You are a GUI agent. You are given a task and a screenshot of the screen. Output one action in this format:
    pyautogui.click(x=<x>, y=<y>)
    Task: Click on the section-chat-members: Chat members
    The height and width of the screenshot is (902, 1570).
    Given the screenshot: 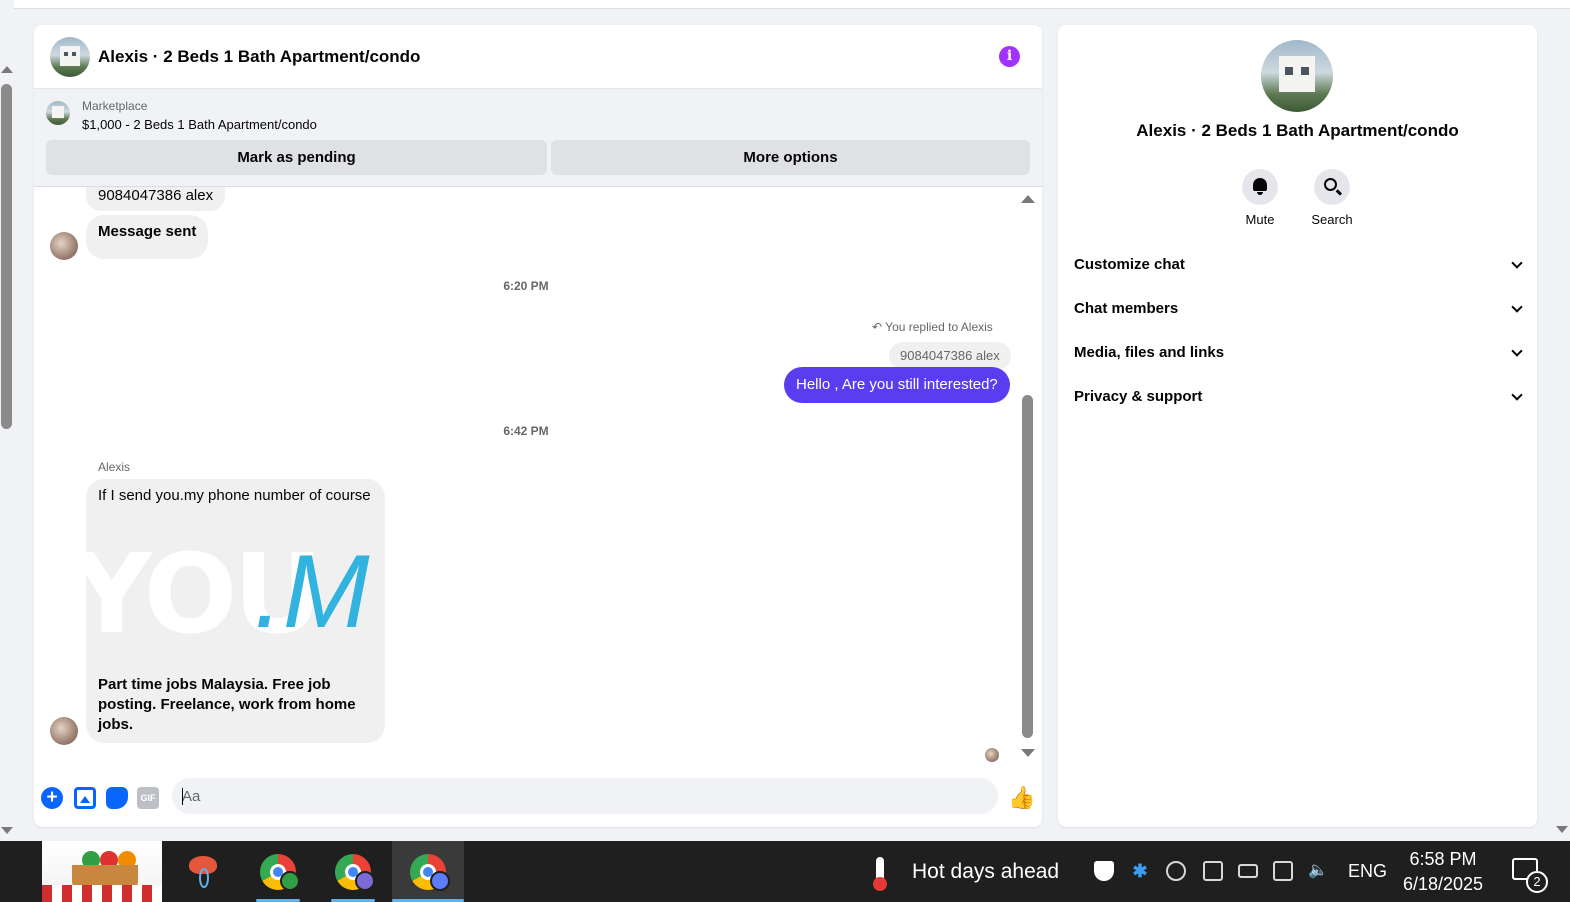 What is the action you would take?
    pyautogui.click(x=1298, y=309)
    